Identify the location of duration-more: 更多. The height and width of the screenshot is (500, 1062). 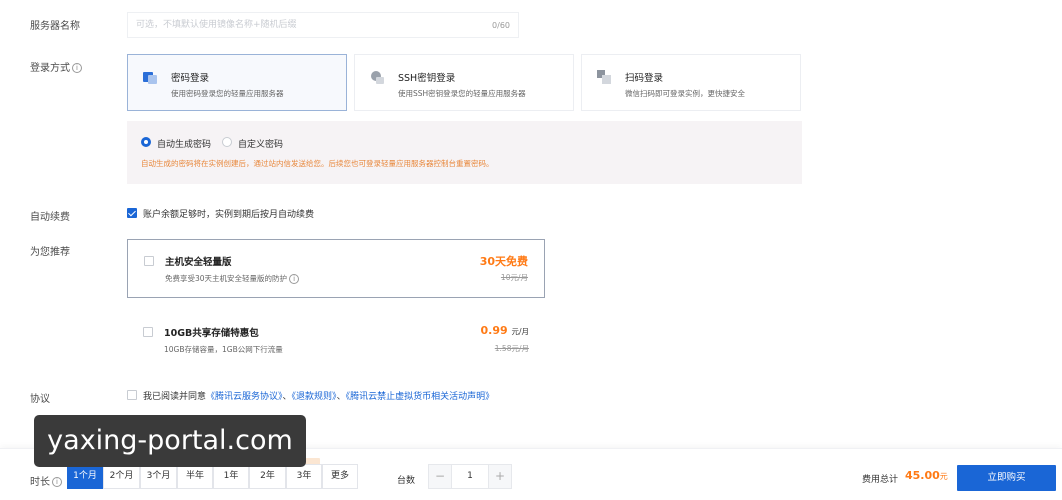
(340, 476).